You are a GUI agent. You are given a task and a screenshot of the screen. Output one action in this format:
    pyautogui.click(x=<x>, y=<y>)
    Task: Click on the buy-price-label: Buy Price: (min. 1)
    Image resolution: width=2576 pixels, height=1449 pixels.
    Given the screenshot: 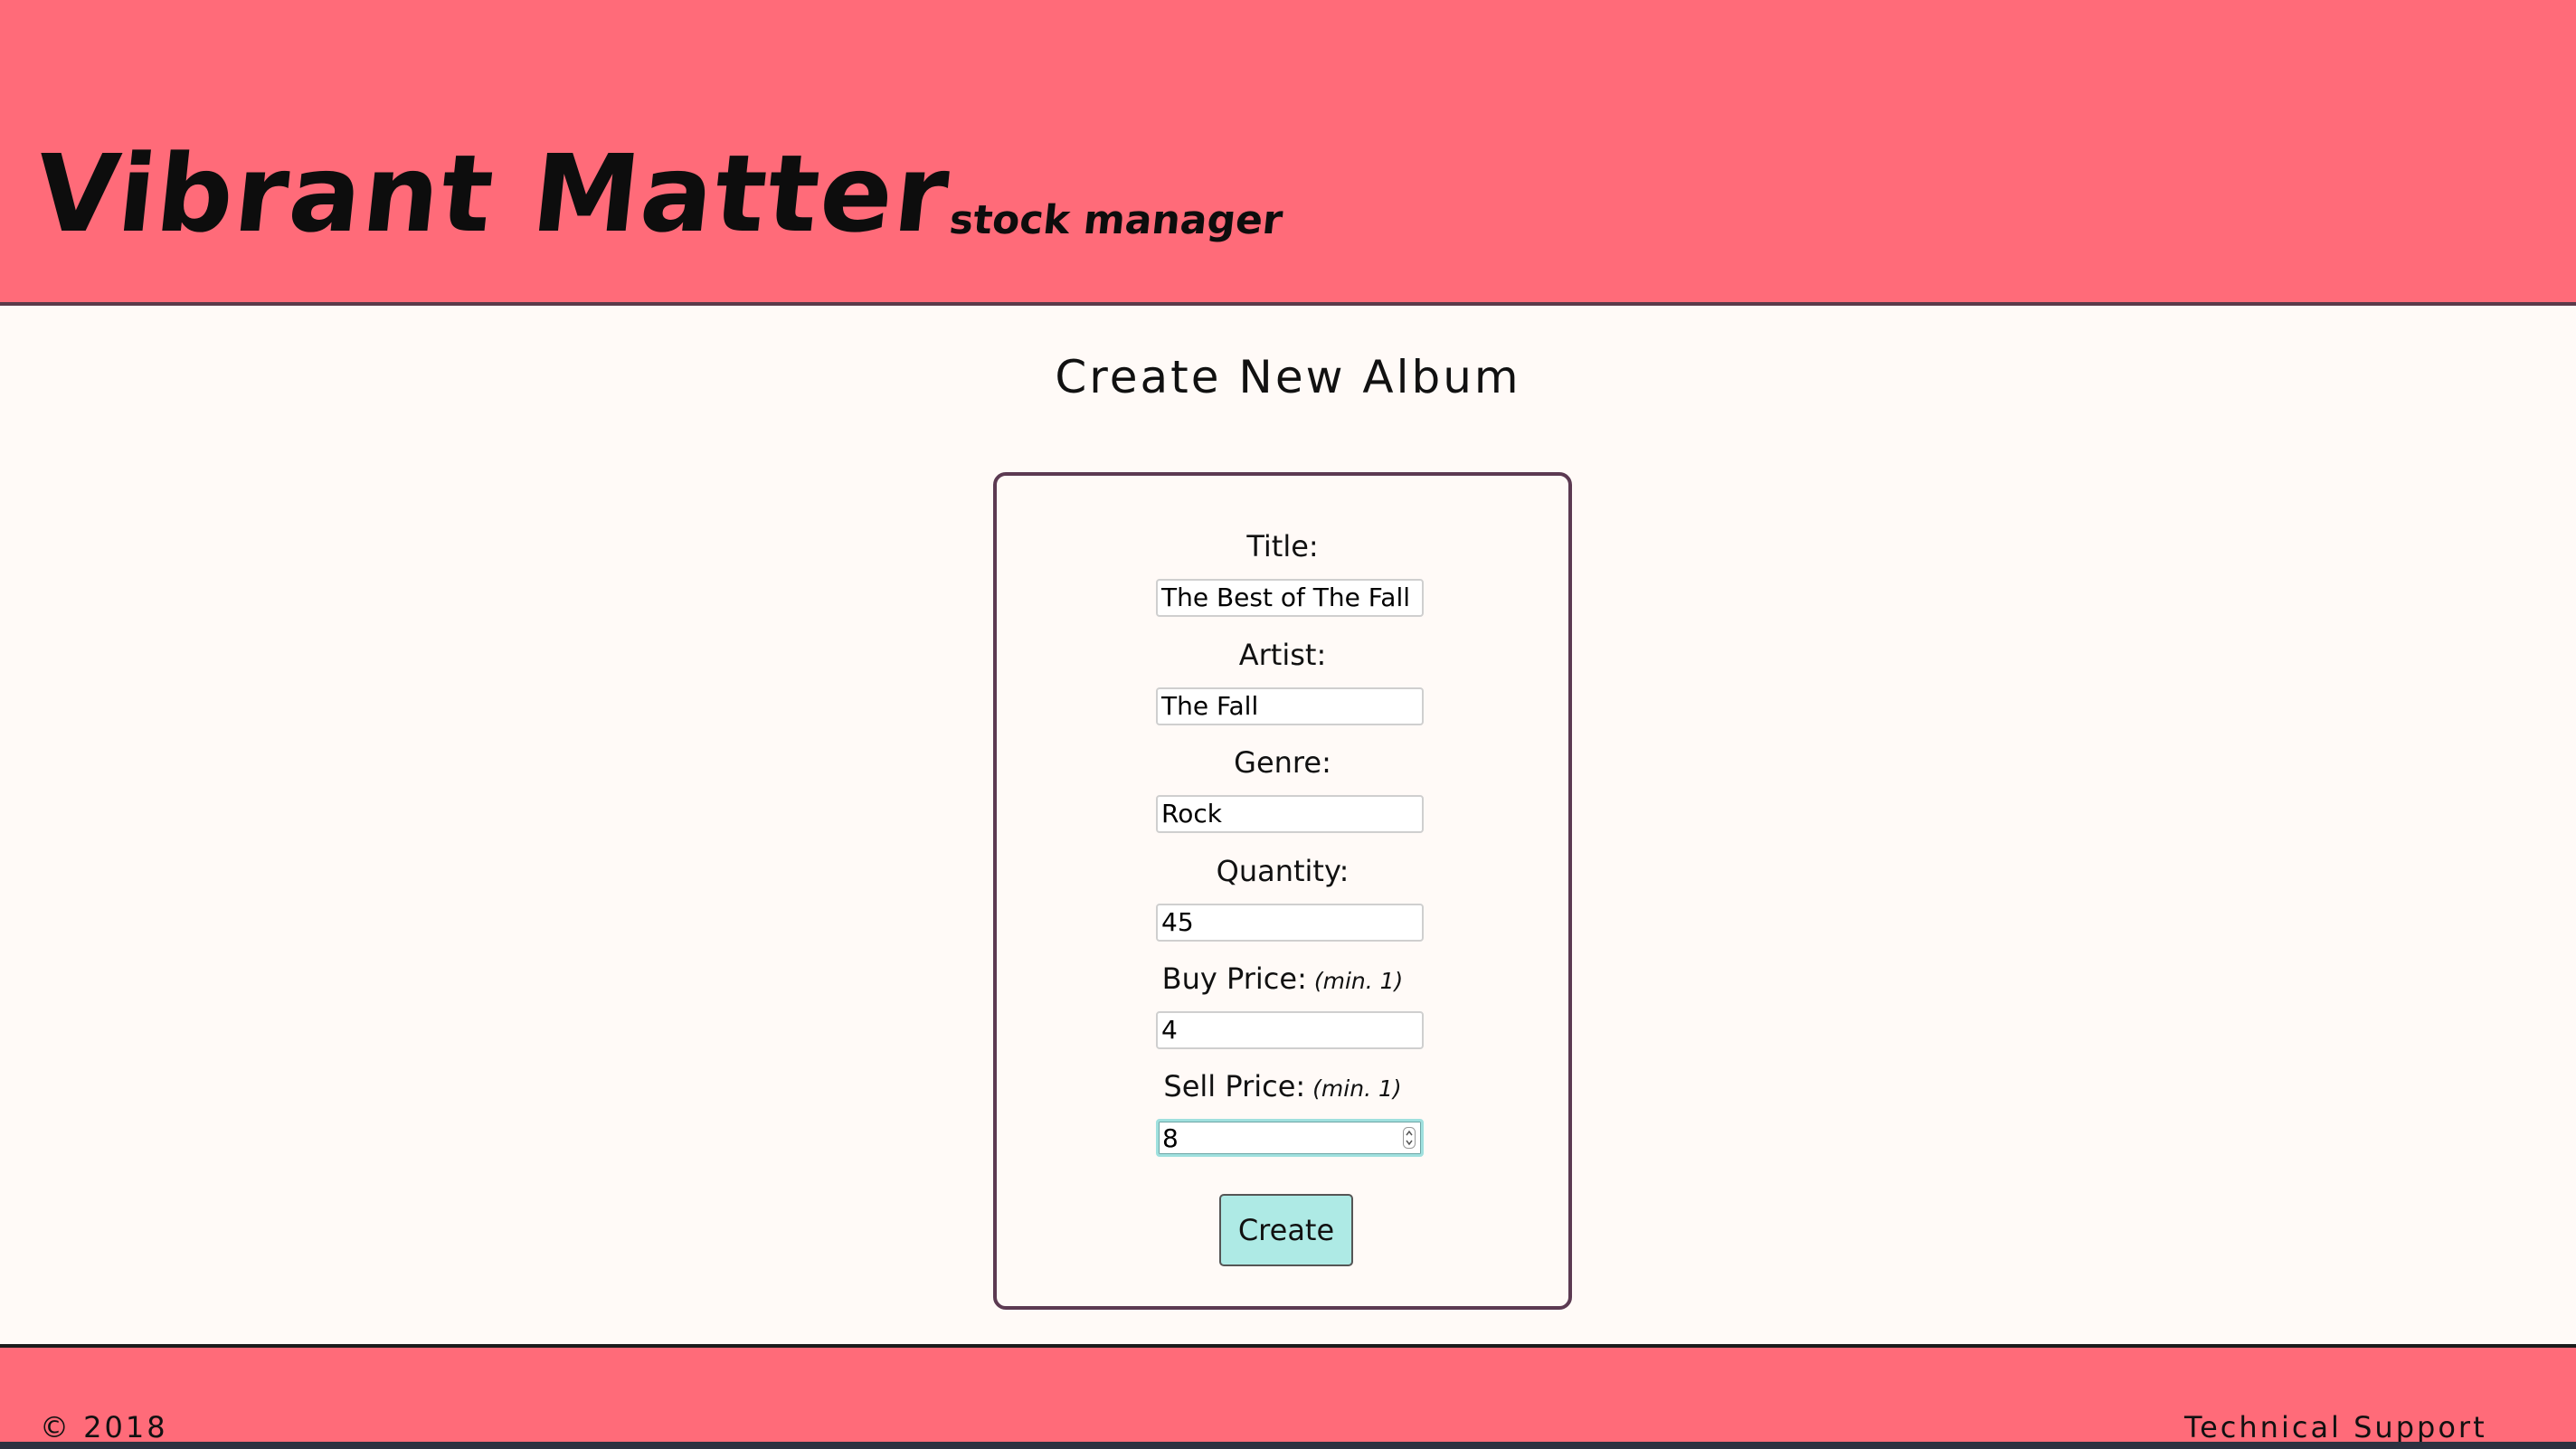 What is the action you would take?
    pyautogui.click(x=1282, y=978)
    